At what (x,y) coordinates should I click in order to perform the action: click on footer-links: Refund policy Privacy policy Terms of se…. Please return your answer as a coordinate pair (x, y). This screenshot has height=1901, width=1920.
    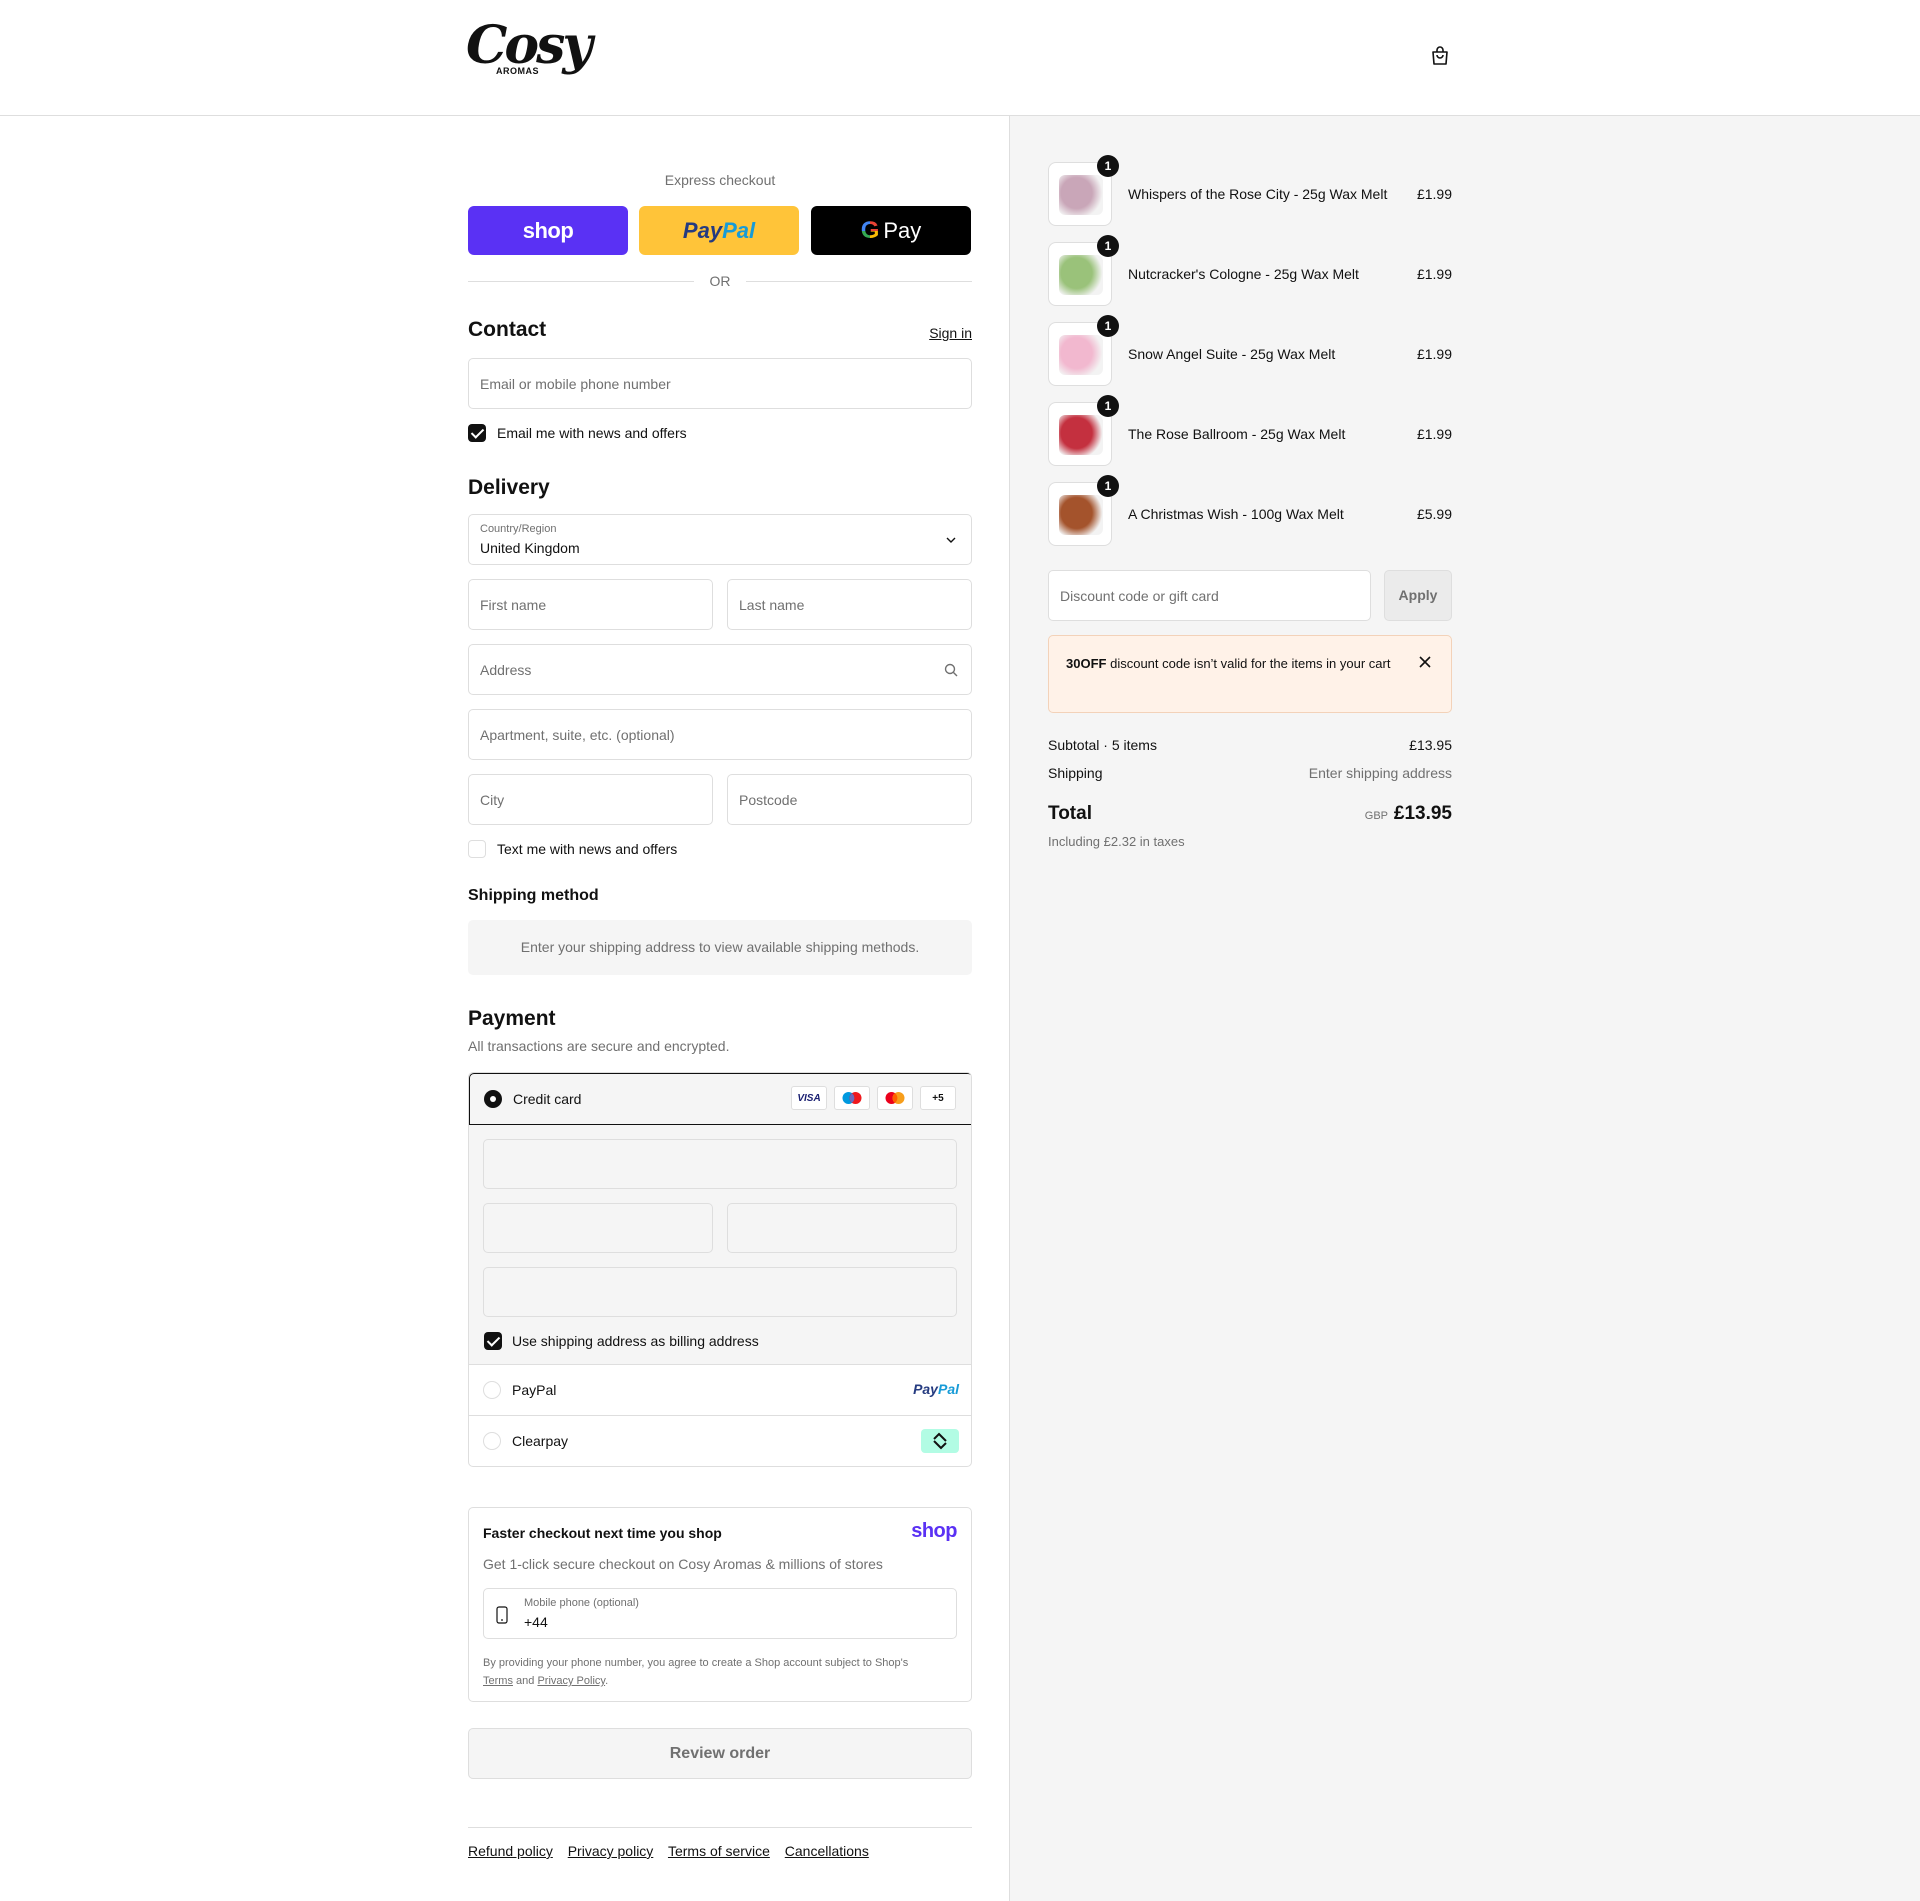
    Looking at the image, I should click on (674, 1851).